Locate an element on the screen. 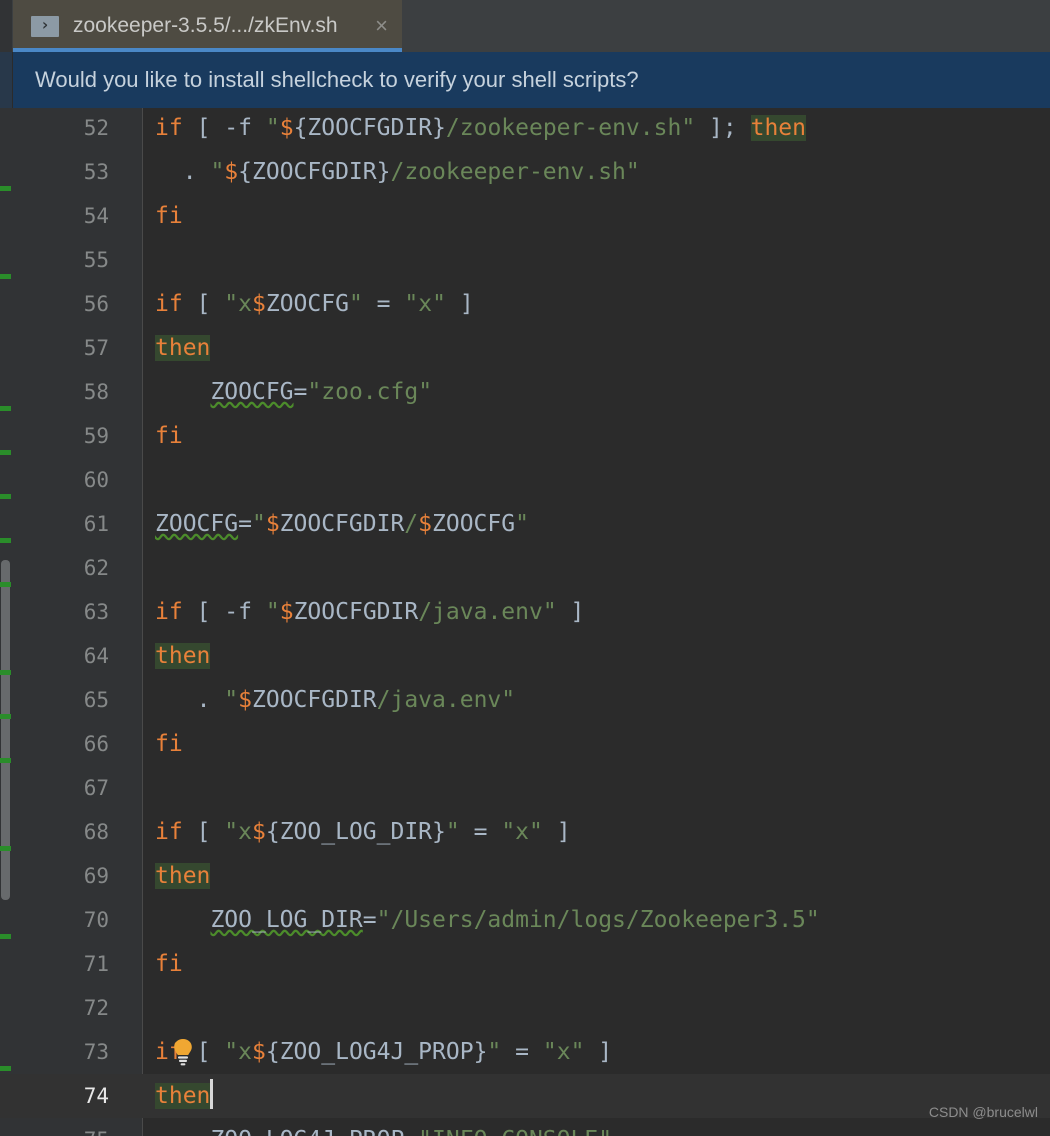 This screenshot has width=1050, height=1136. line-number: 66 is located at coordinates (96, 744).